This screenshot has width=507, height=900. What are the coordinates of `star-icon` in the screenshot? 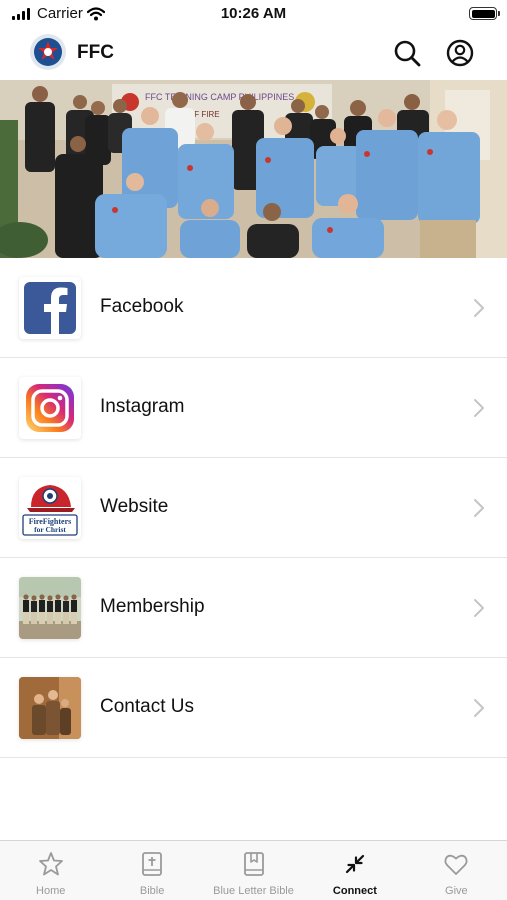 It's located at (50, 864).